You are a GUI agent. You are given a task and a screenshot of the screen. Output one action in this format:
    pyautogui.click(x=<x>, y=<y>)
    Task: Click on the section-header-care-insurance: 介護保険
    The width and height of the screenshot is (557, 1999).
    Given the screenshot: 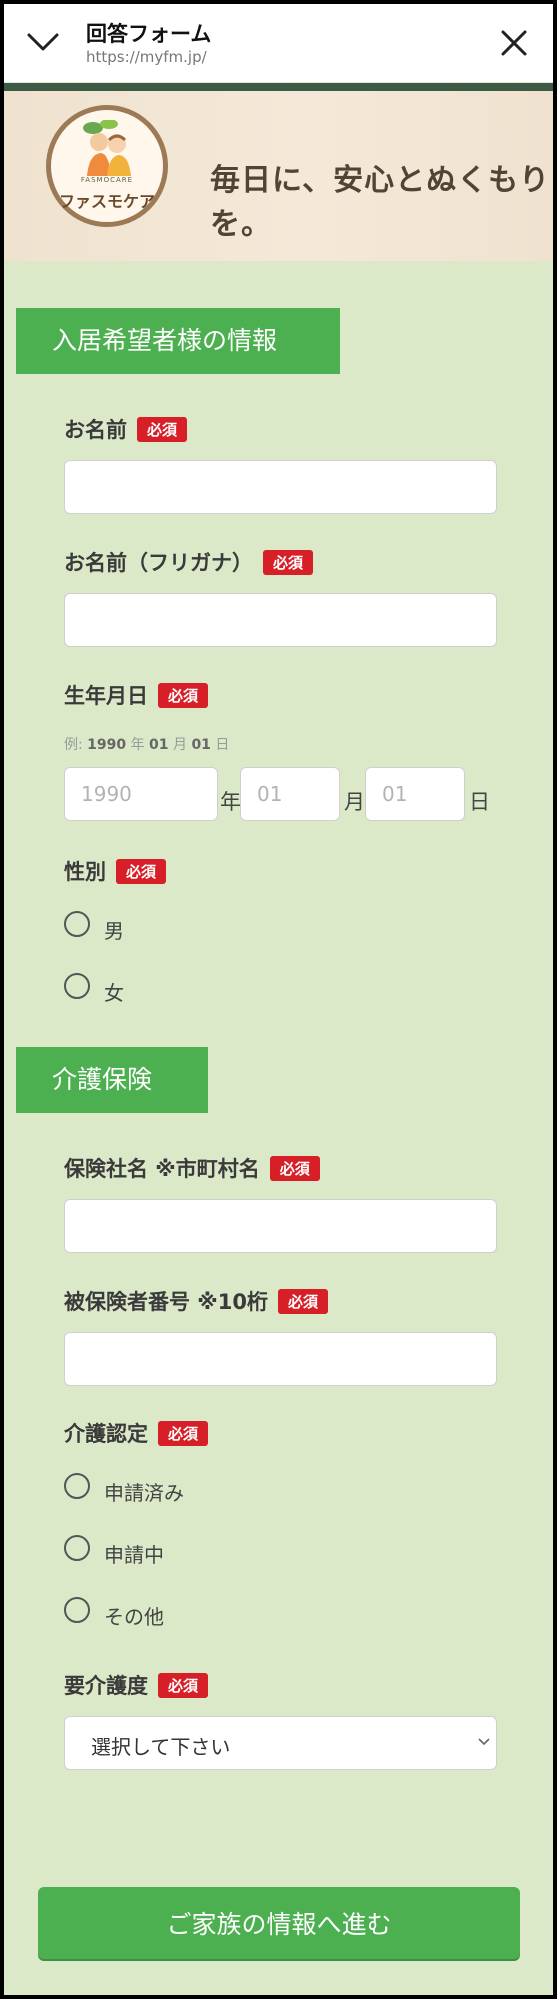 What is the action you would take?
    pyautogui.click(x=112, y=1080)
    